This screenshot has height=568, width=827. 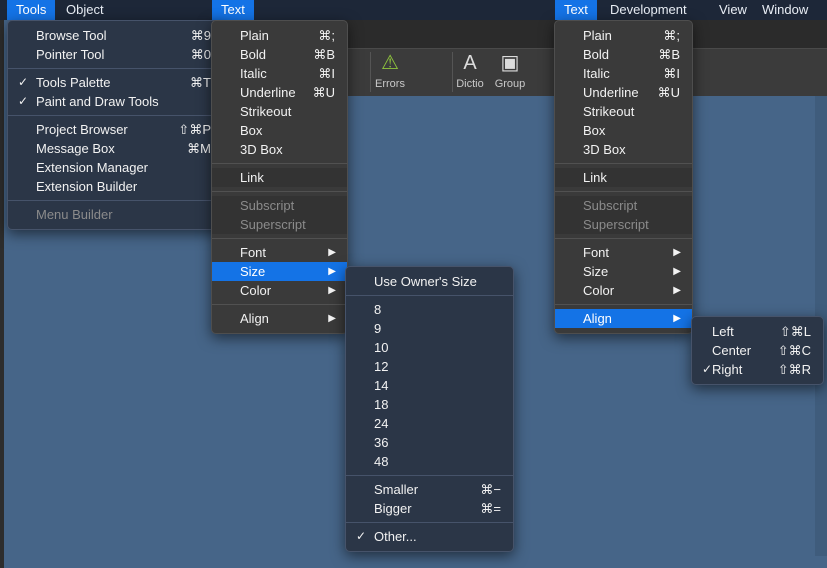 I want to click on menu-item-smaller: Smaller ⌘−, so click(x=429, y=489).